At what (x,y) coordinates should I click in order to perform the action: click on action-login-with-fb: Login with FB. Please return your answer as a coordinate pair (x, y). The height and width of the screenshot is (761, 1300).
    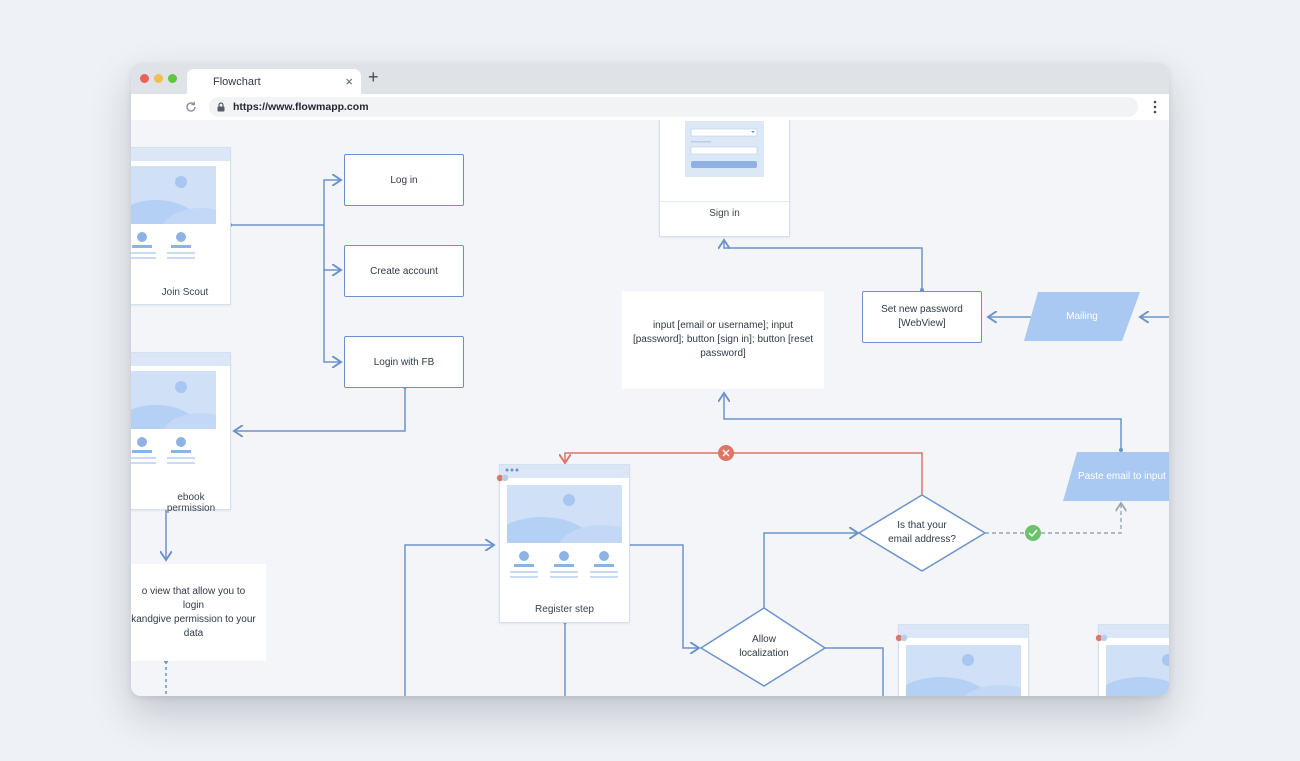
    Looking at the image, I should click on (404, 362).